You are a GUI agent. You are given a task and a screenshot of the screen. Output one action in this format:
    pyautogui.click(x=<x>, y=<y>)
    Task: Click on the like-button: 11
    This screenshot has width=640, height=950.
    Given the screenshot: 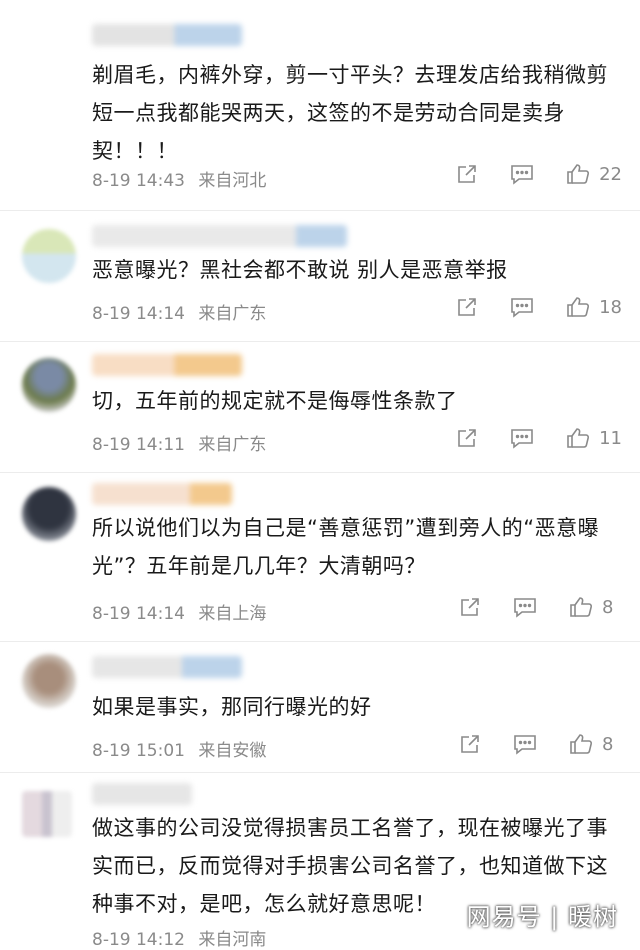 What is the action you would take?
    pyautogui.click(x=593, y=438)
    